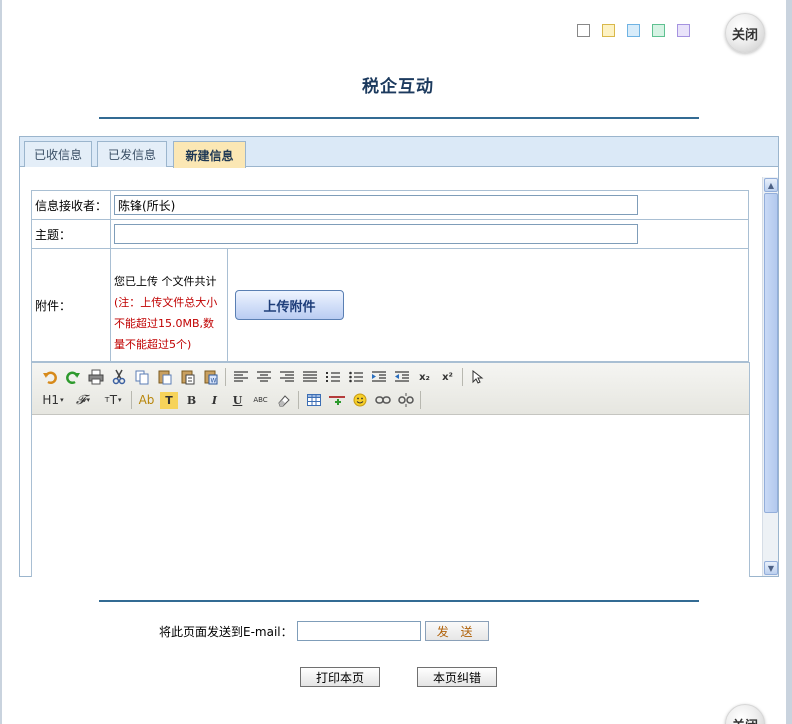 This screenshot has height=724, width=792. What do you see at coordinates (456, 631) in the screenshot?
I see `send-button: 发 送` at bounding box center [456, 631].